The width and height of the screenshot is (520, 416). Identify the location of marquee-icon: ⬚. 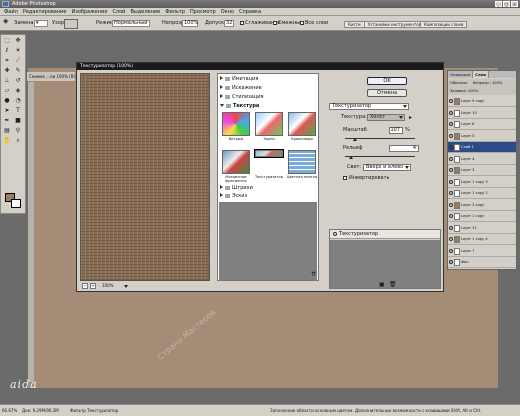
(7, 41).